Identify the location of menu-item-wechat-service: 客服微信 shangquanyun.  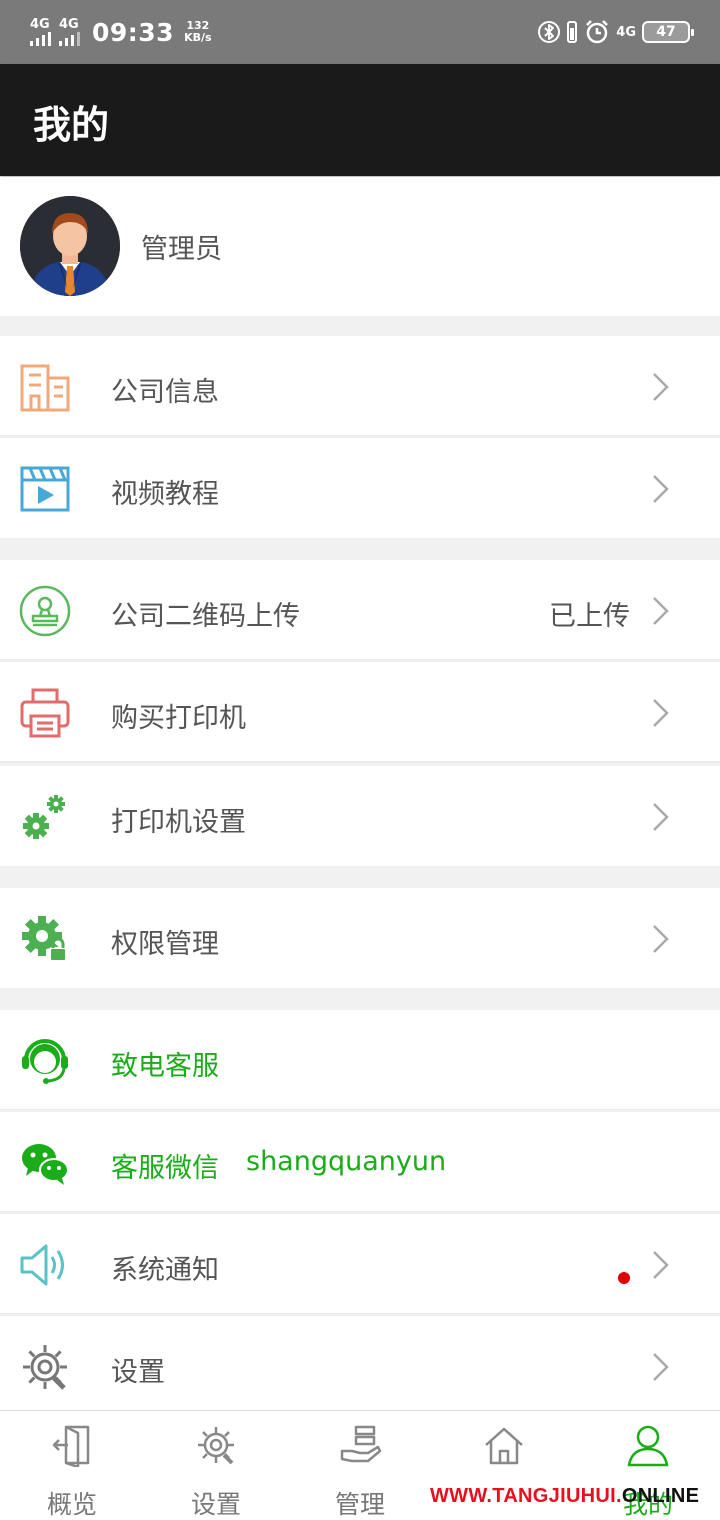
(360, 1162).